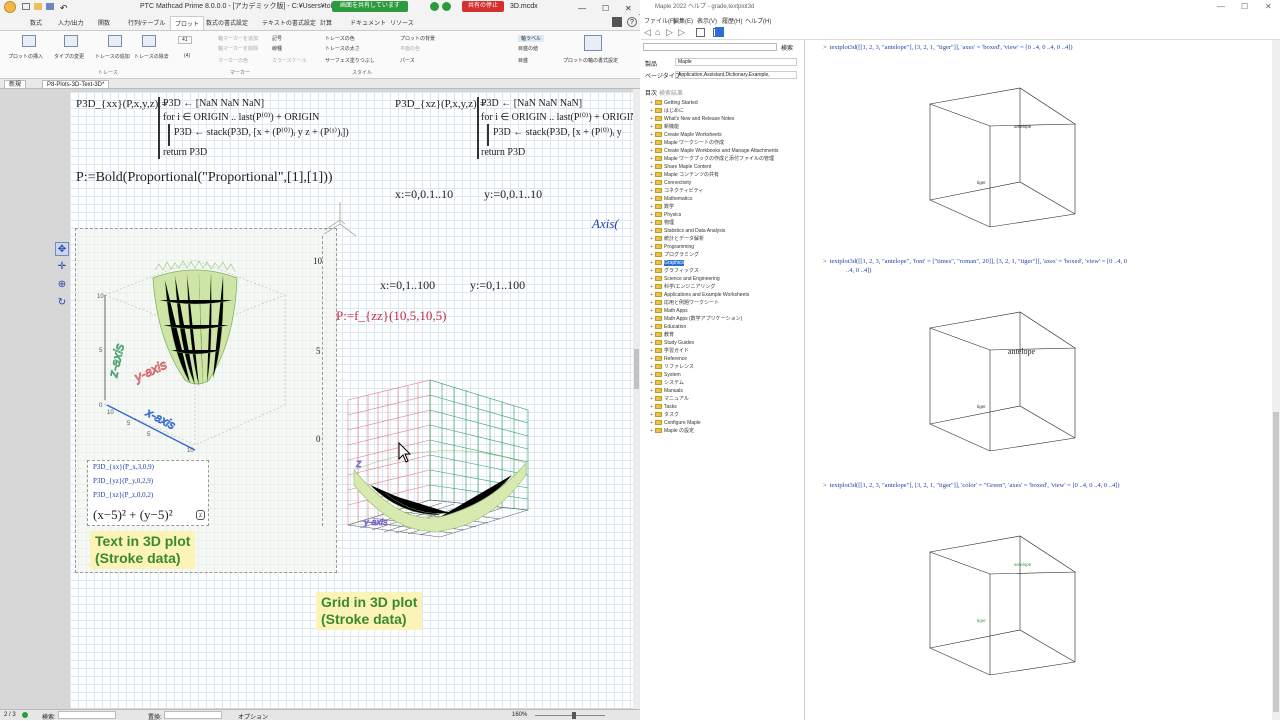 This screenshot has height=721, width=1280. Describe the element at coordinates (605, 9) in the screenshot. I see `maximize-button: ☐` at that location.